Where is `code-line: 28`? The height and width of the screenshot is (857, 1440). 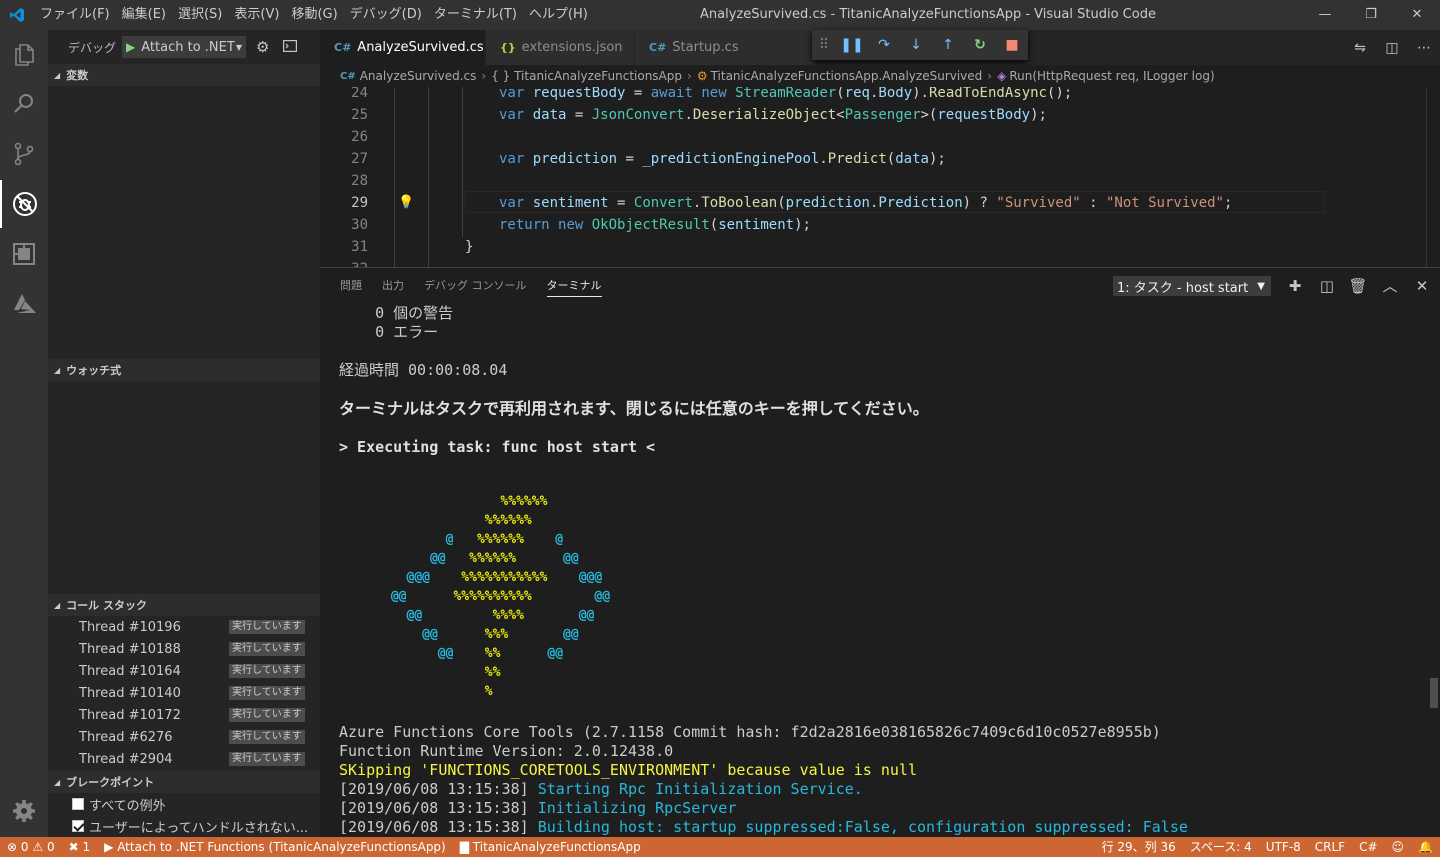 code-line: 28 is located at coordinates (880, 181).